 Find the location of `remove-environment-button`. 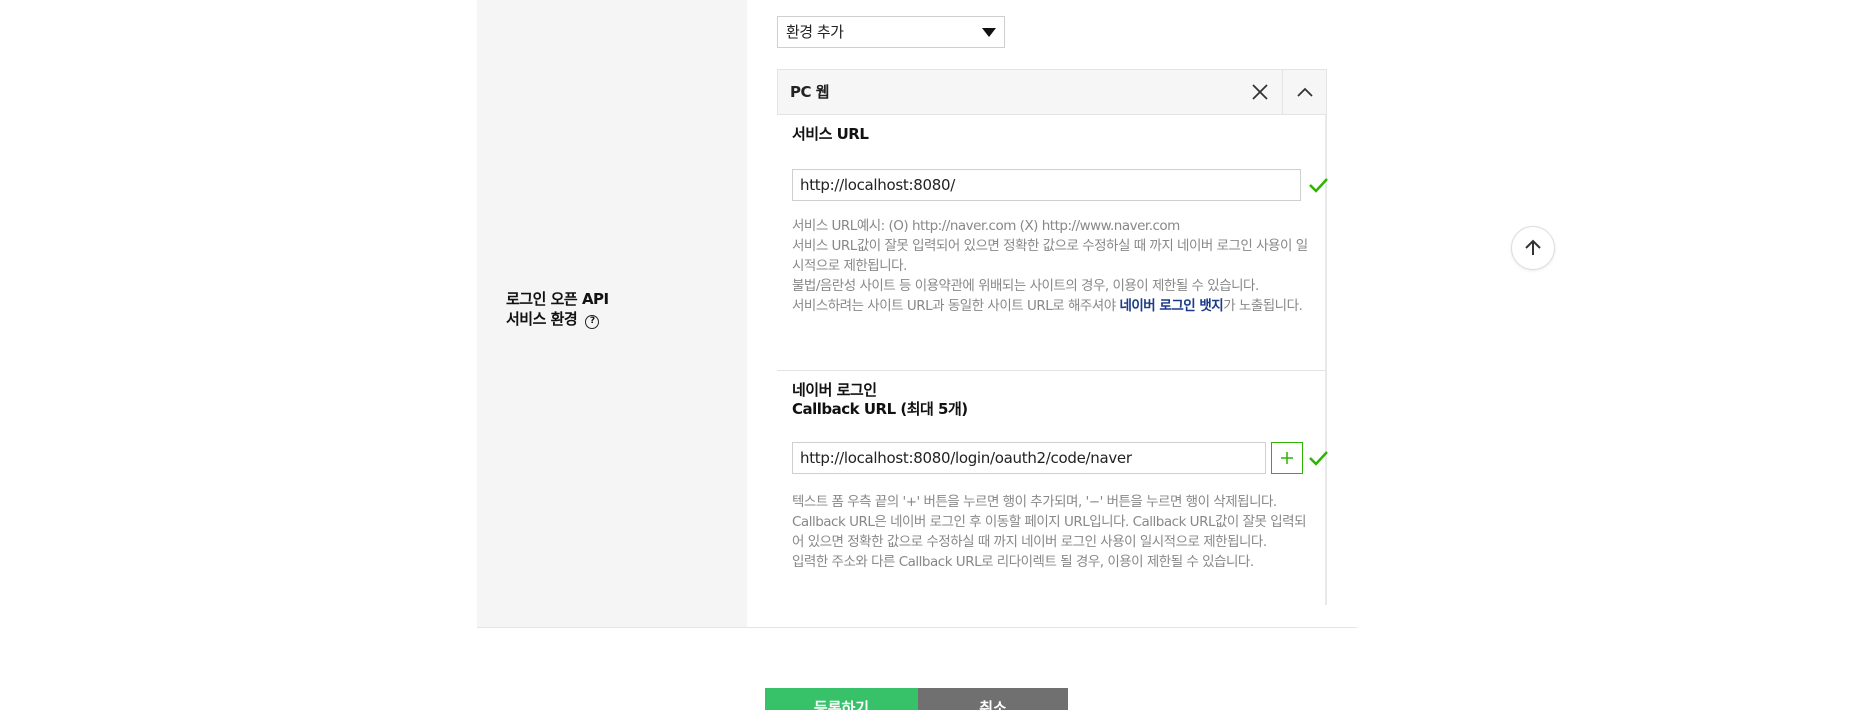

remove-environment-button is located at coordinates (1260, 92).